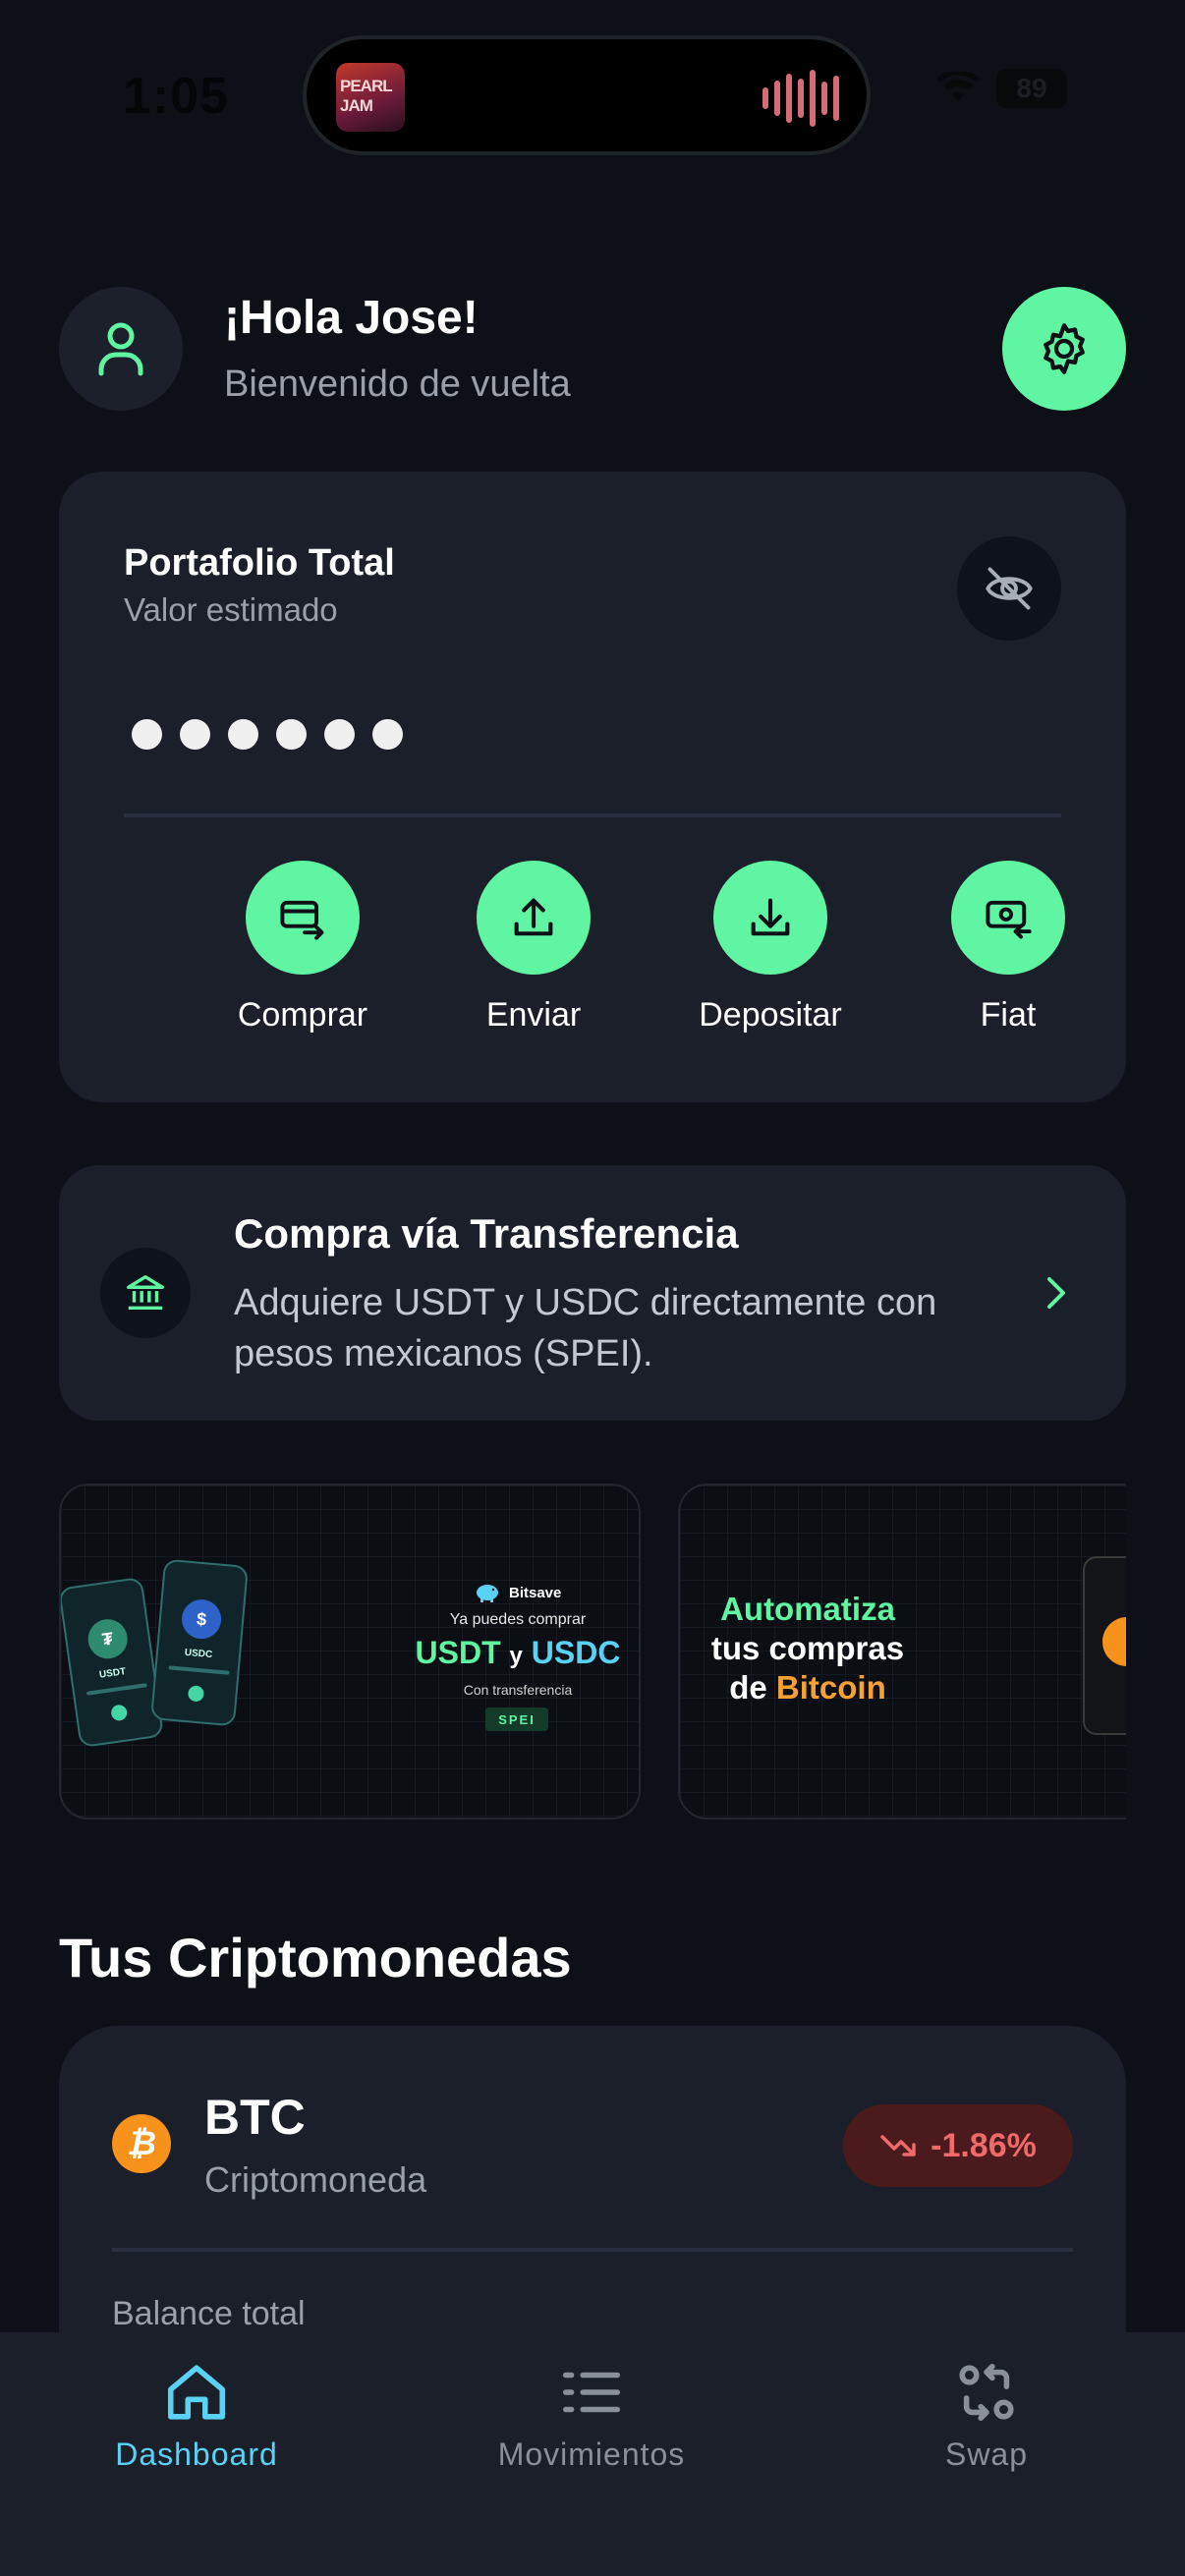 The image size is (1185, 2576). I want to click on buy-action-circle, so click(303, 918).